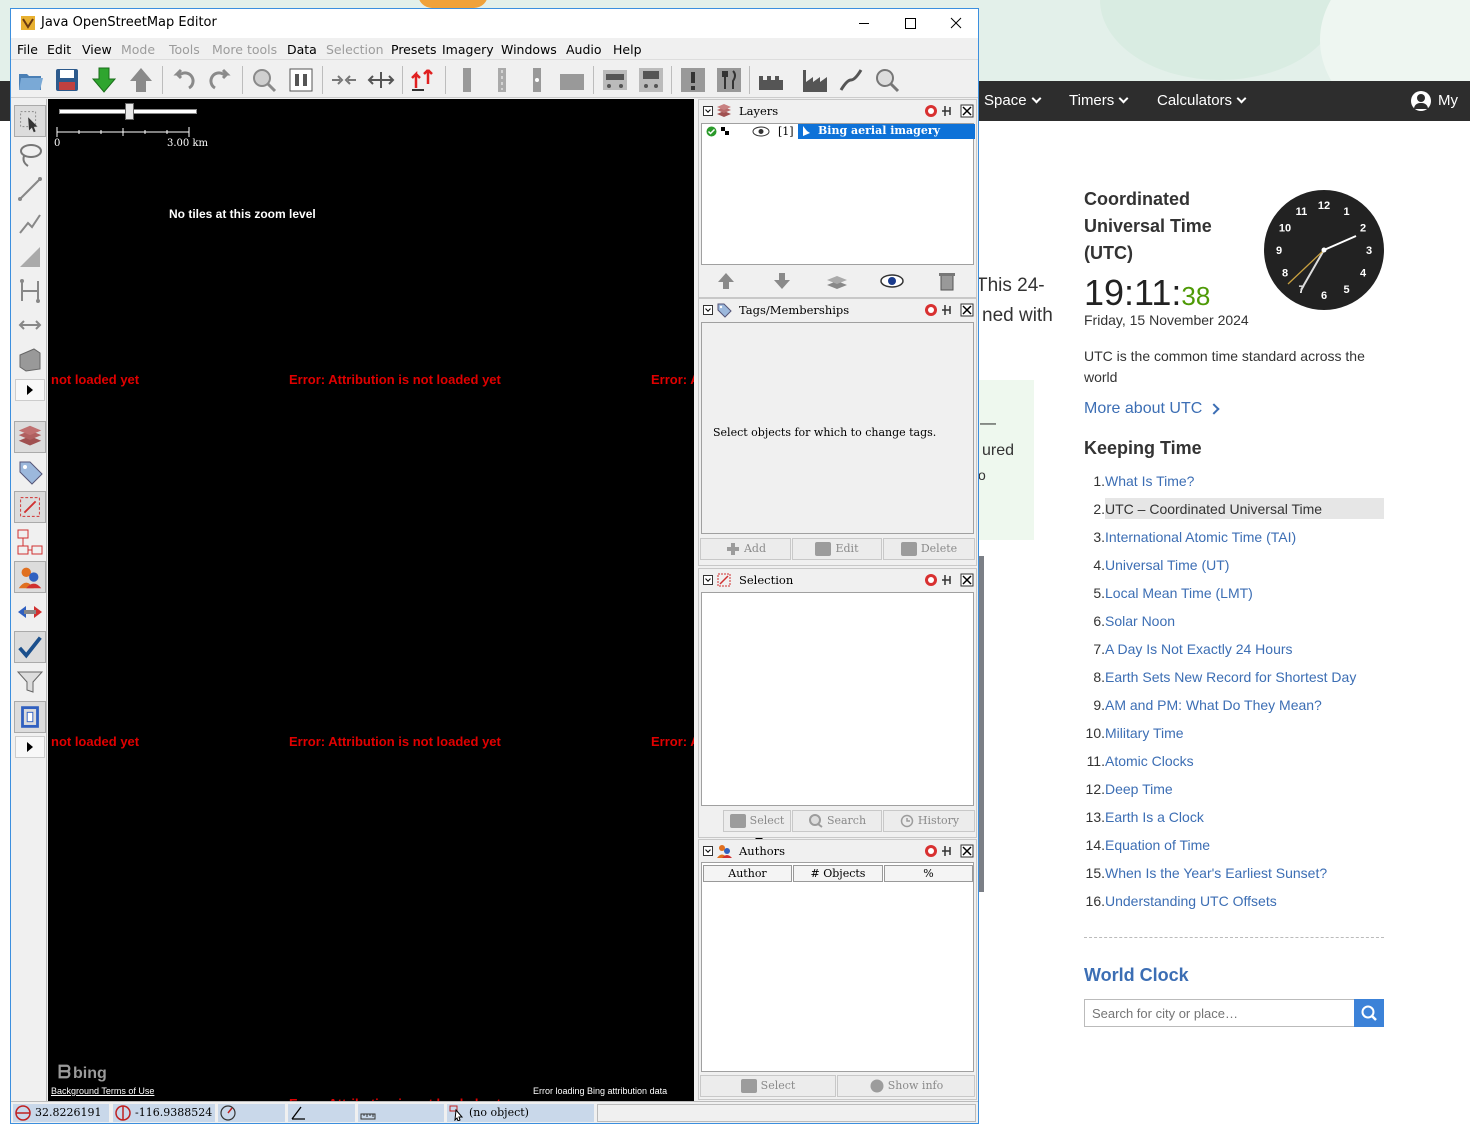  What do you see at coordinates (30, 223) in the screenshot?
I see `improve-way-icon` at bounding box center [30, 223].